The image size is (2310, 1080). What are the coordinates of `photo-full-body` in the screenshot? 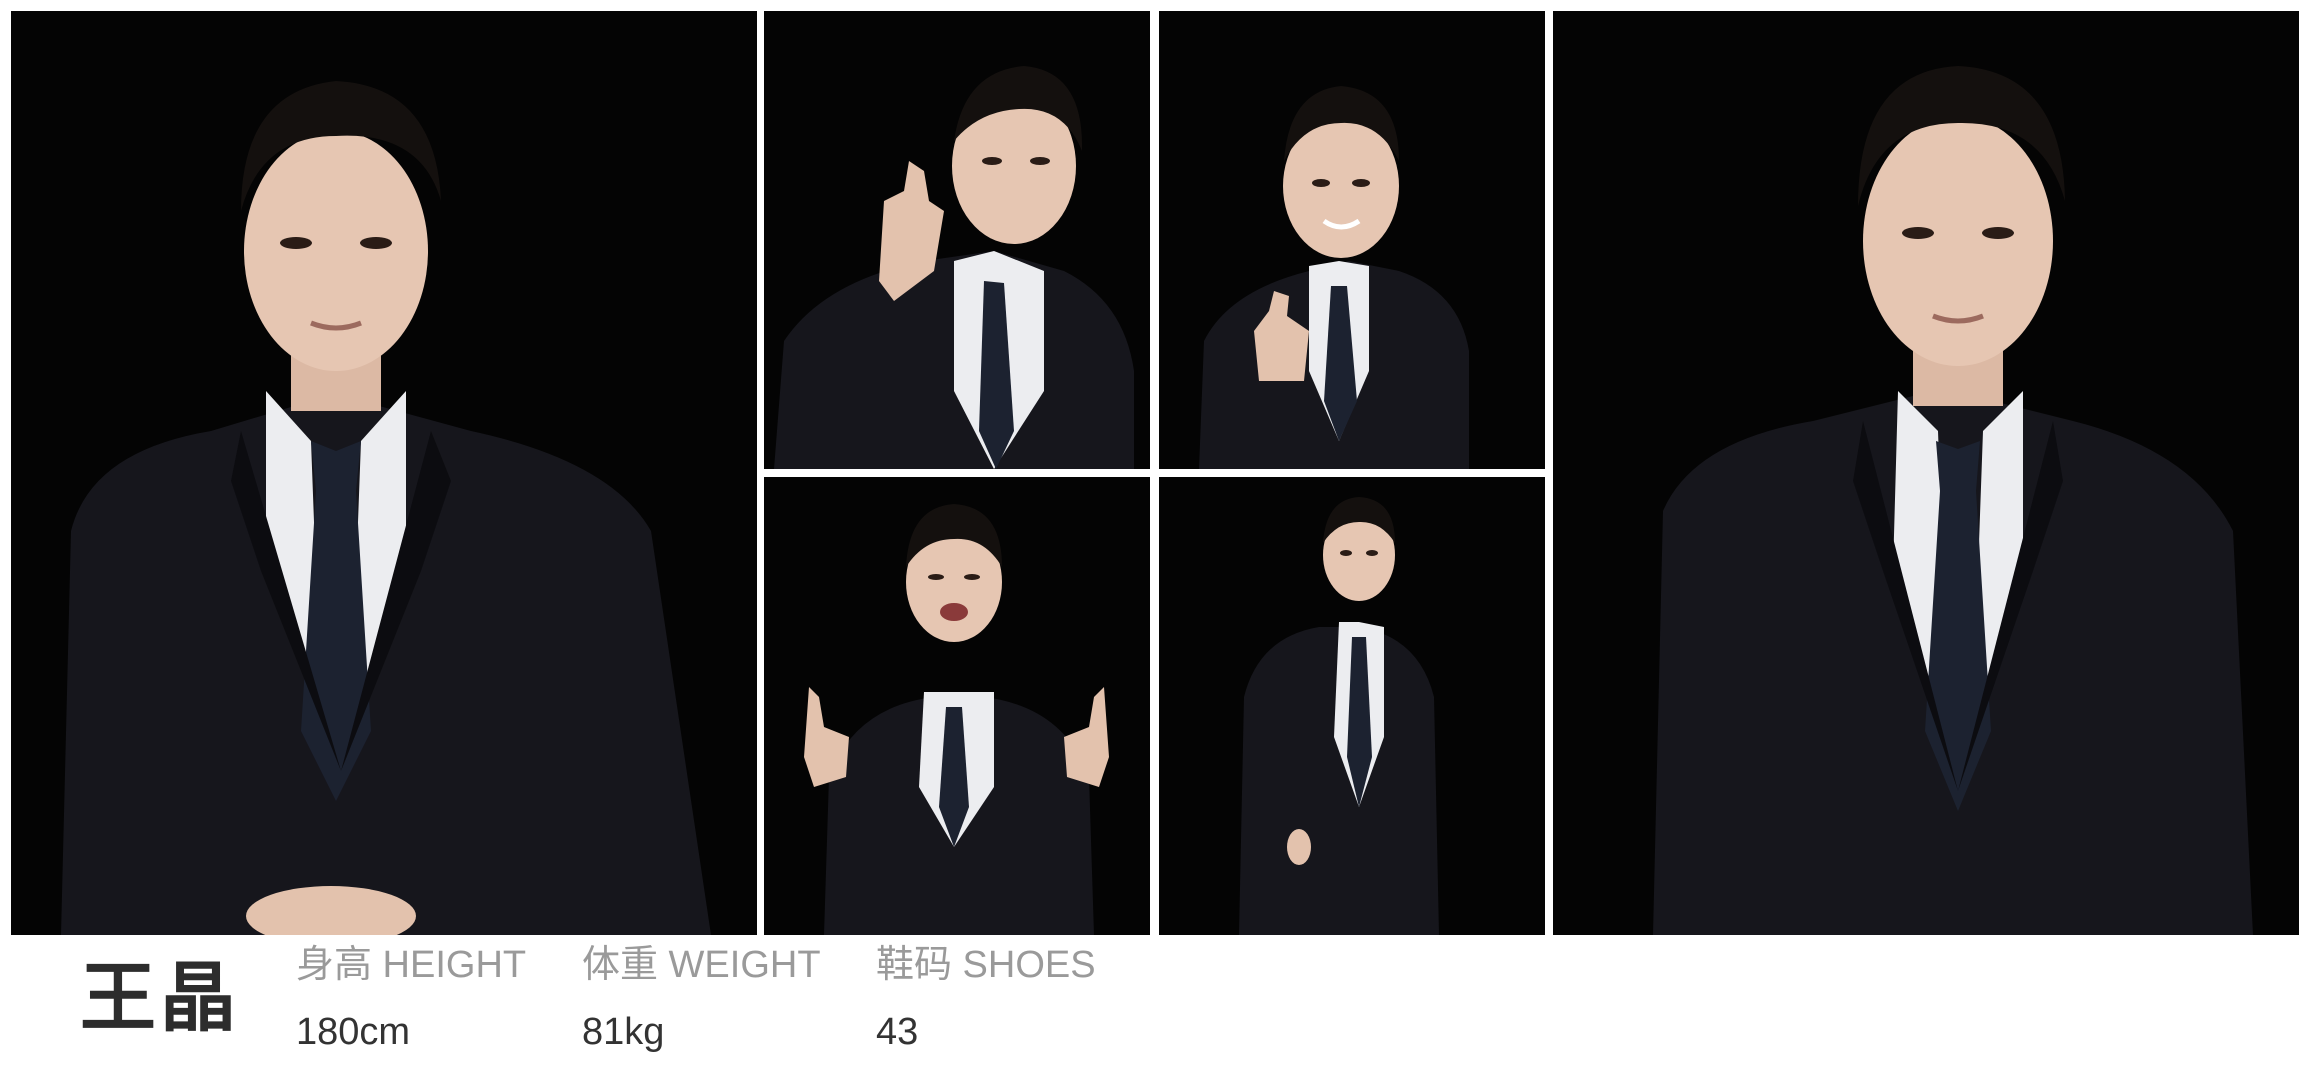 It's located at (1352, 706).